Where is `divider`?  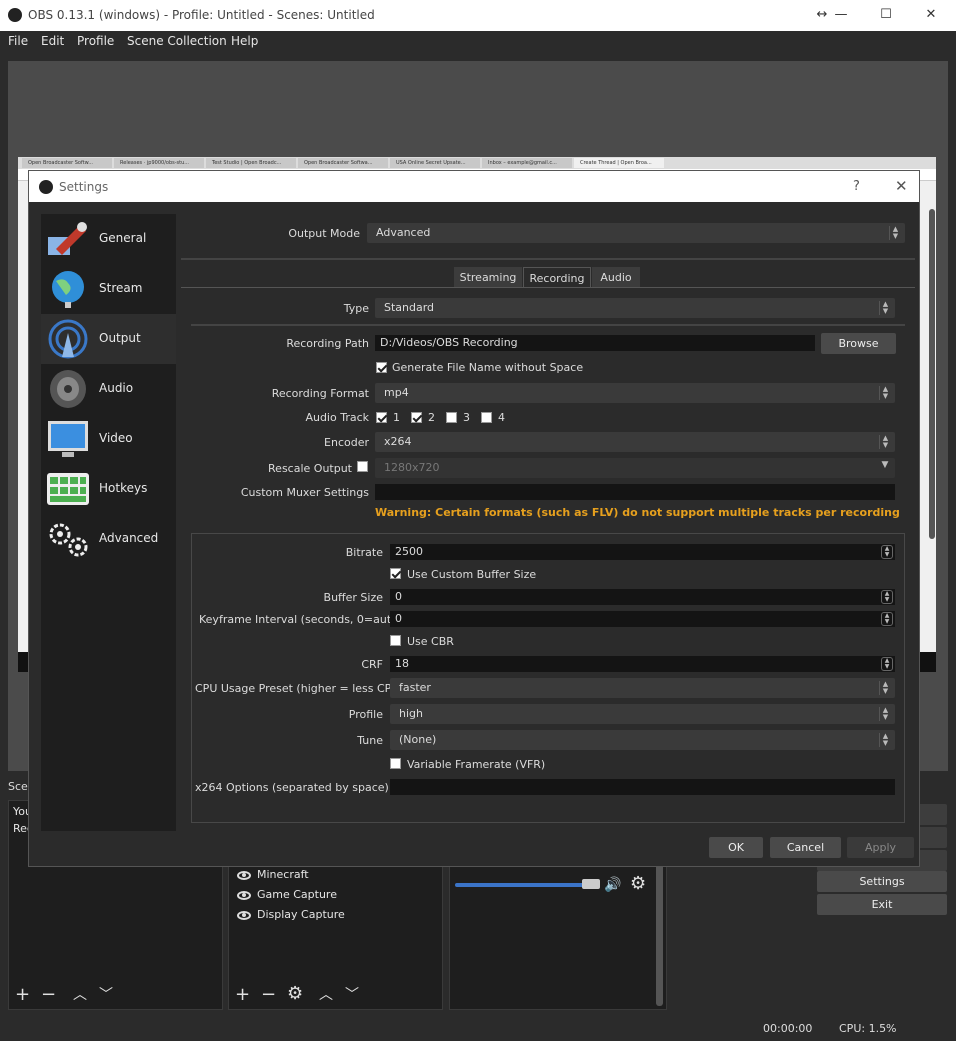 divider is located at coordinates (548, 287).